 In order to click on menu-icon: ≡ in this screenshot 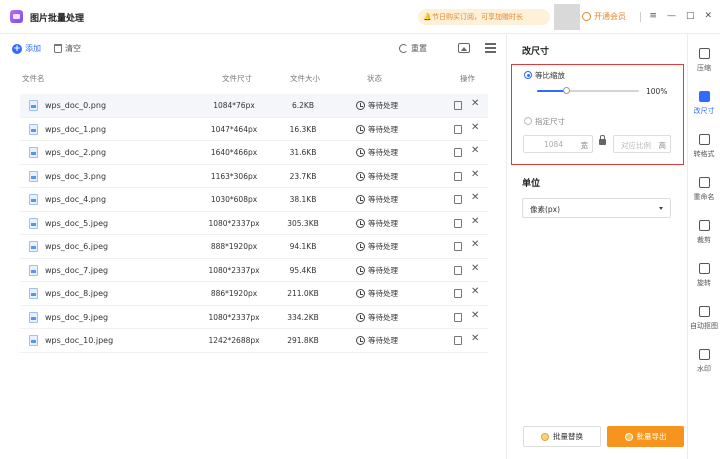, I will do `click(653, 16)`.